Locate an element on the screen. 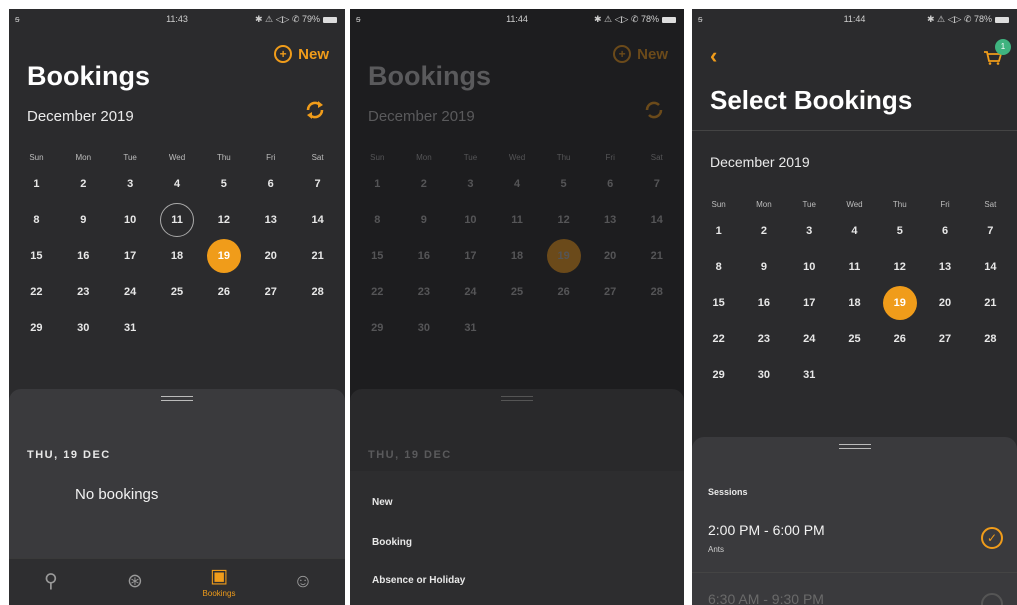  back-button: ‹ is located at coordinates (713, 56).